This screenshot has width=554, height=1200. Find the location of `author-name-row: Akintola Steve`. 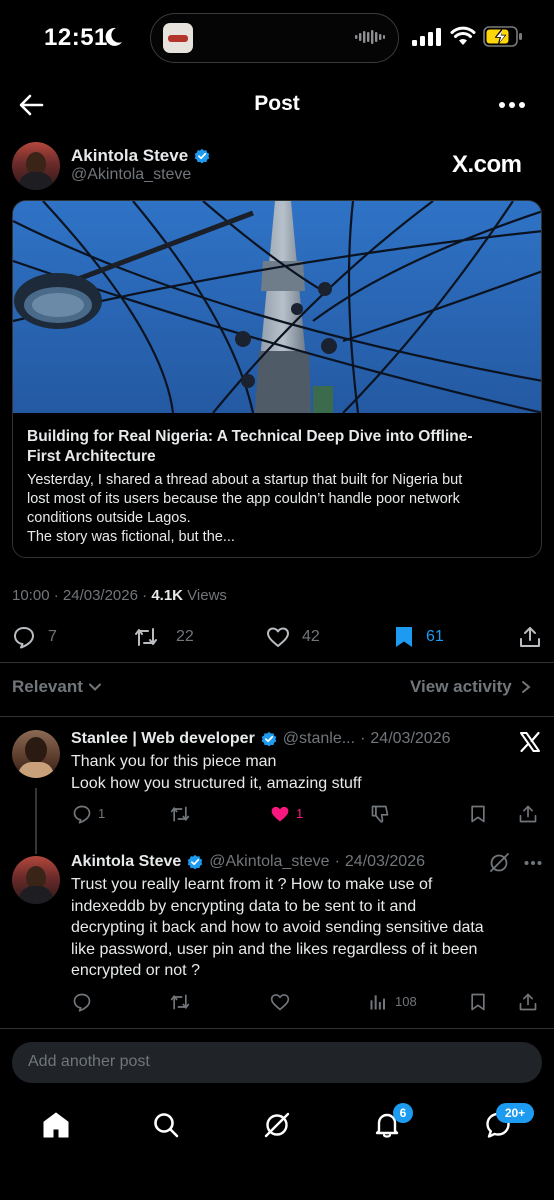

author-name-row: Akintola Steve is located at coordinates (141, 156).